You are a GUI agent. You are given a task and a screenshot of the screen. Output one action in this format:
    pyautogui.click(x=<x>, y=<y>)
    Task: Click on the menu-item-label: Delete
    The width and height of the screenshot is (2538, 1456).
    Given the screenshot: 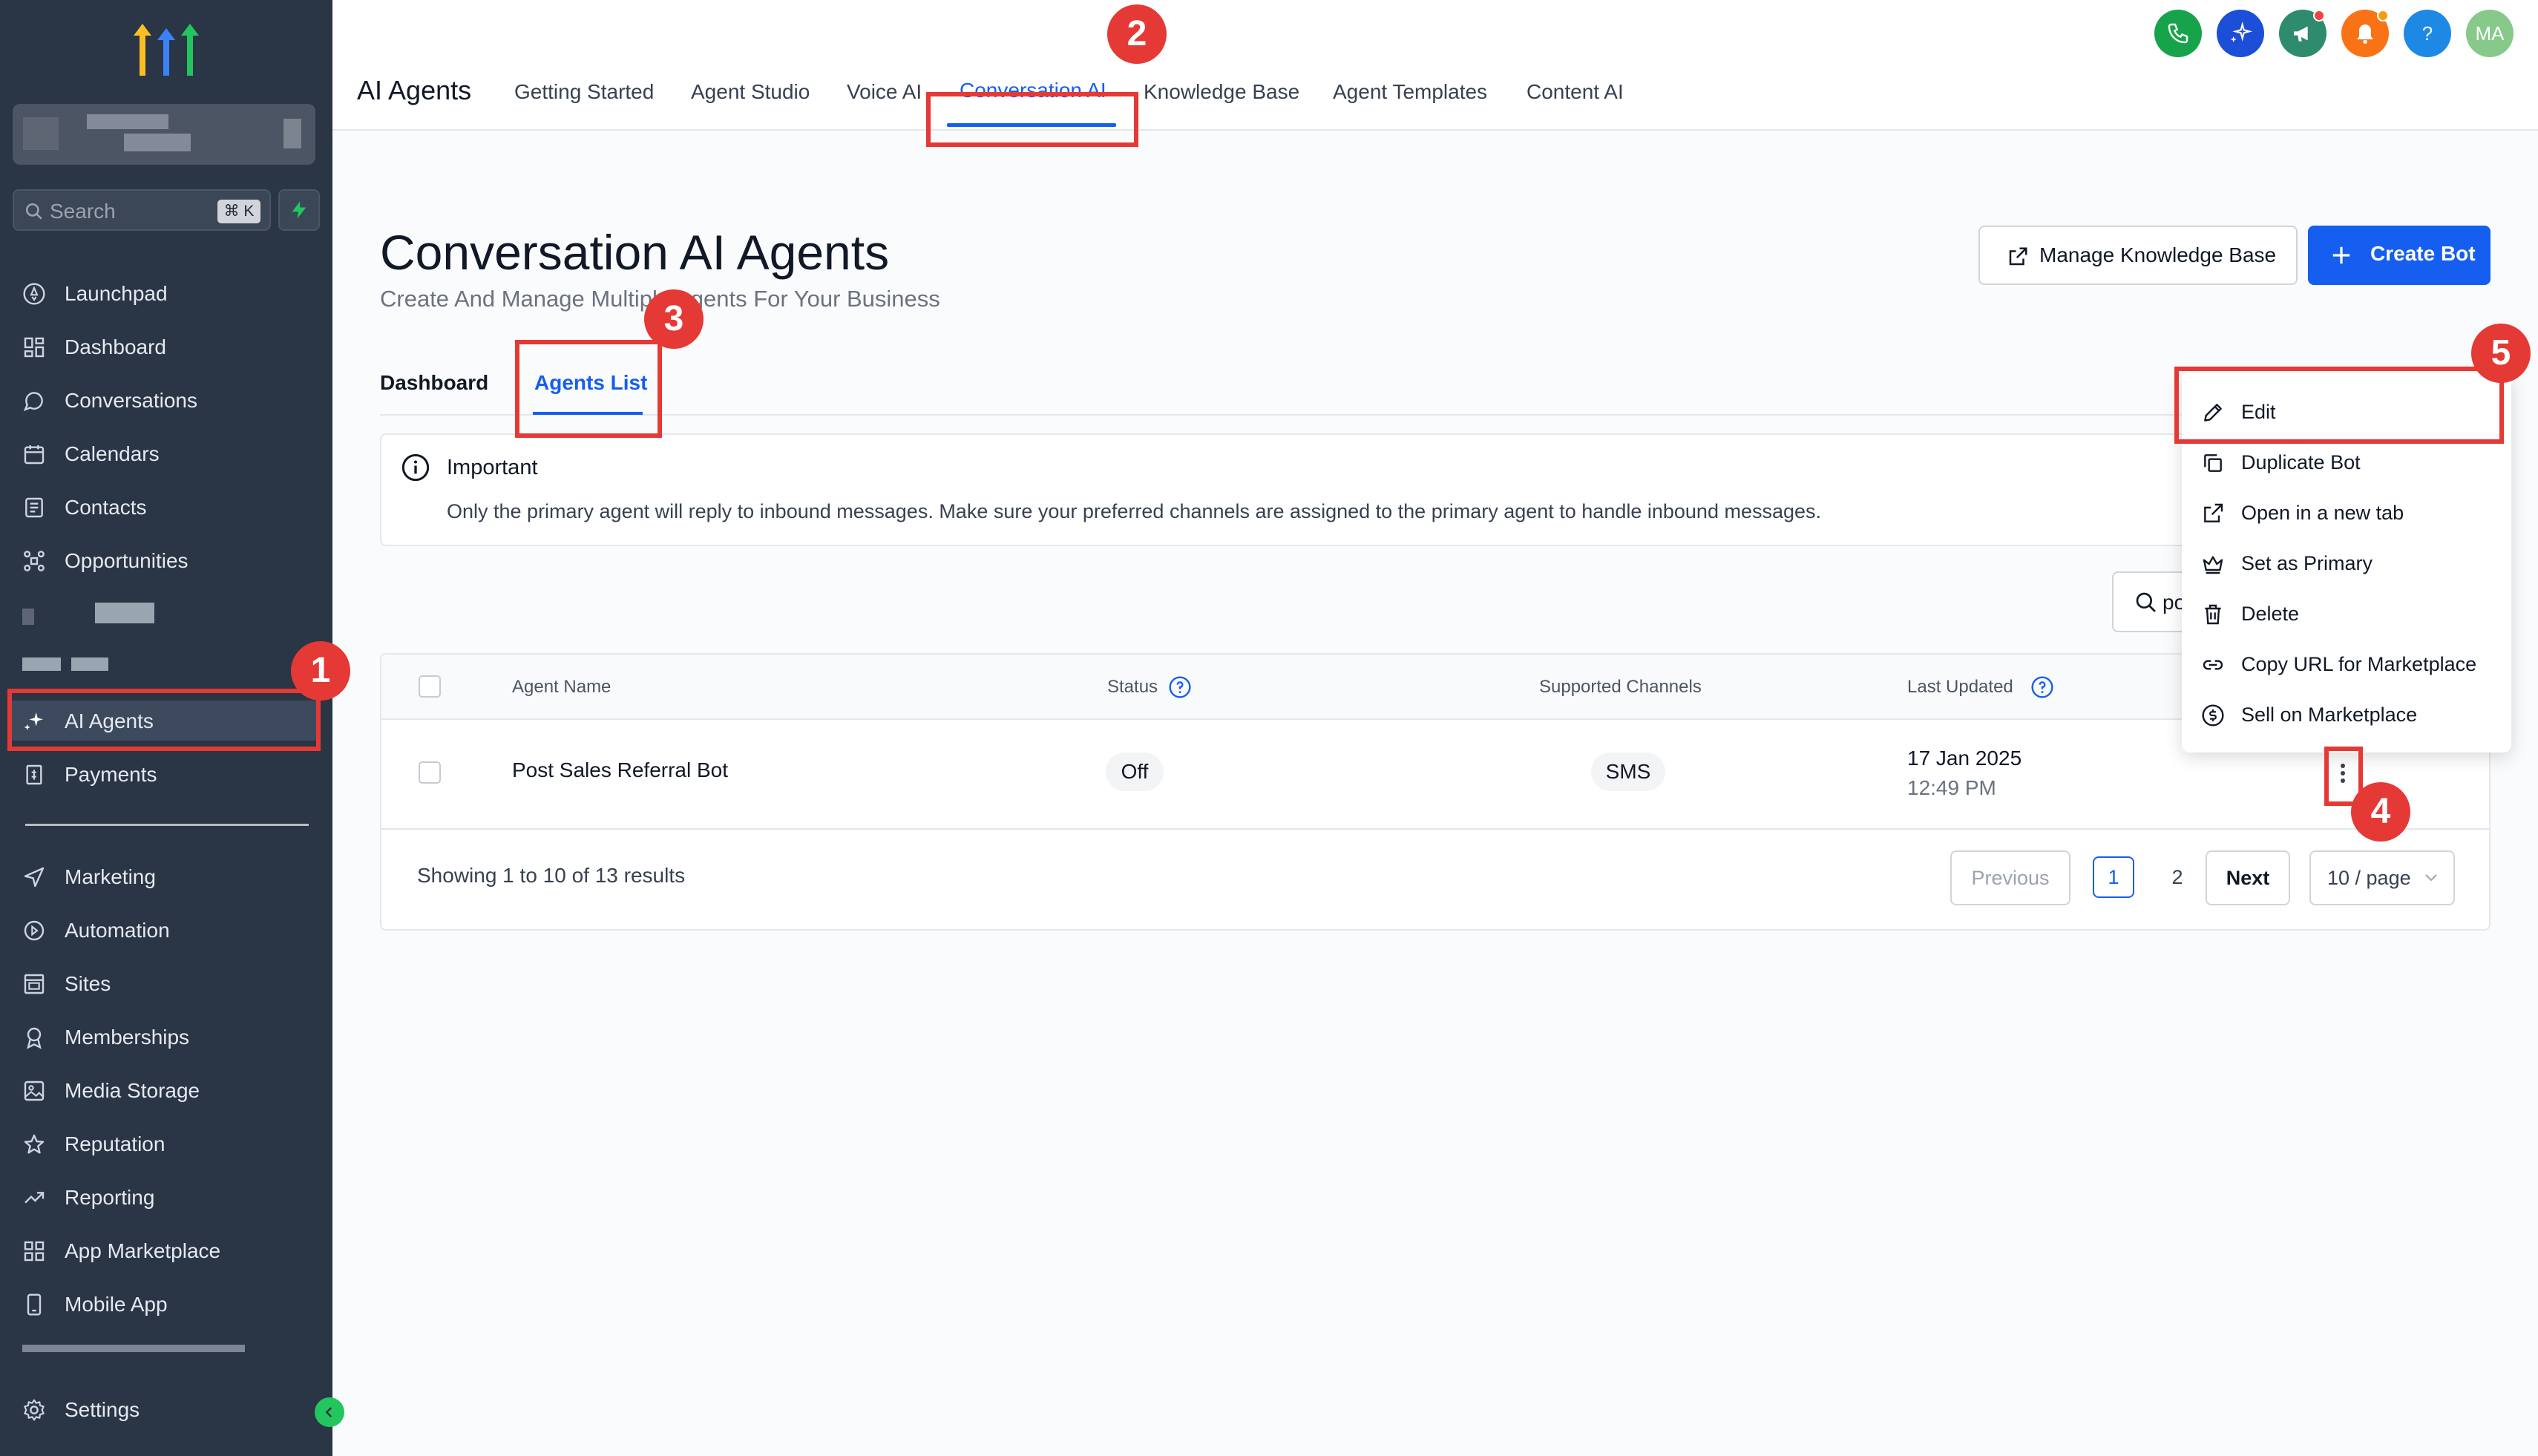 What is the action you would take?
    pyautogui.click(x=2270, y=614)
    